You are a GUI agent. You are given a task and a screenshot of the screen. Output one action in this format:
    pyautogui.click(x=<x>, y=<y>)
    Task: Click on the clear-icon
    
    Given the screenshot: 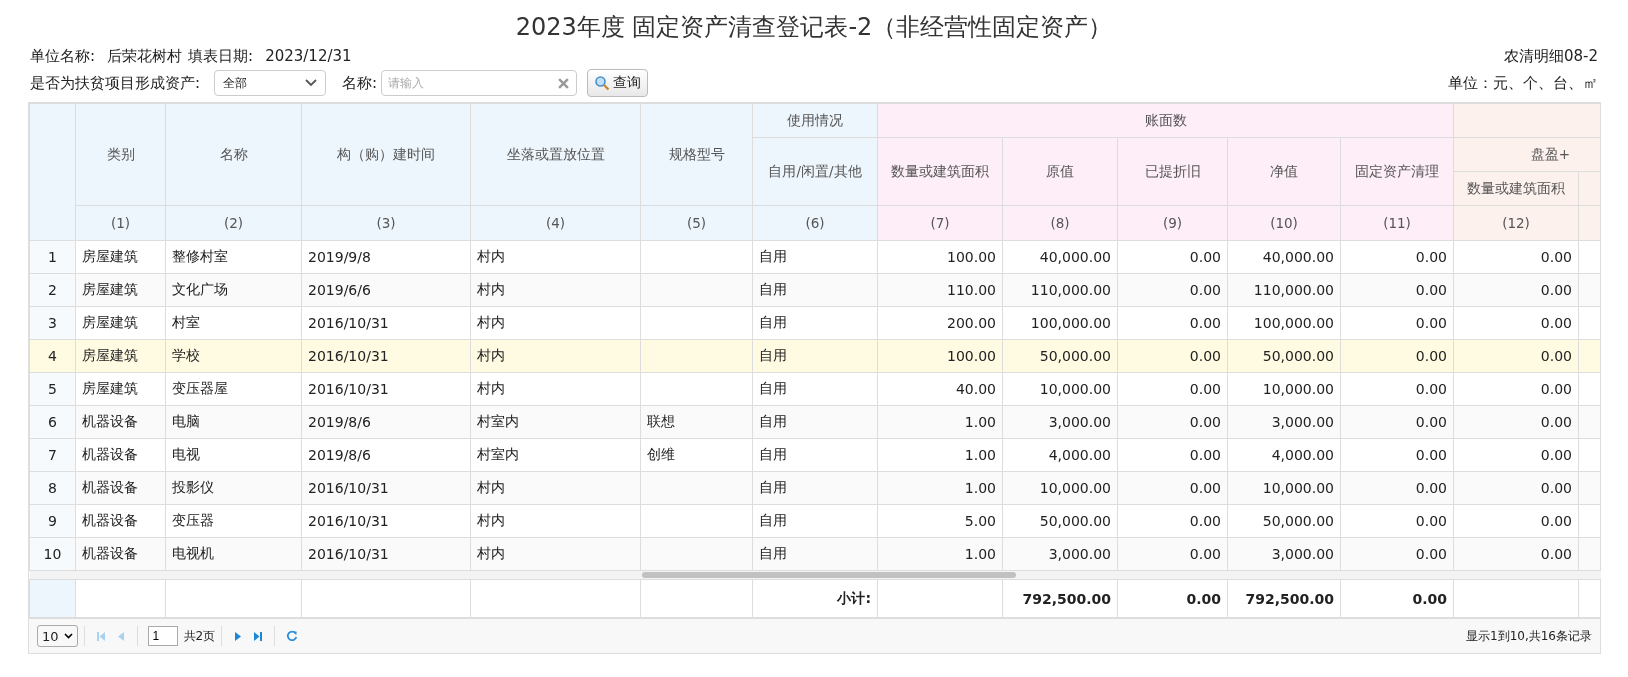 What is the action you would take?
    pyautogui.click(x=564, y=83)
    